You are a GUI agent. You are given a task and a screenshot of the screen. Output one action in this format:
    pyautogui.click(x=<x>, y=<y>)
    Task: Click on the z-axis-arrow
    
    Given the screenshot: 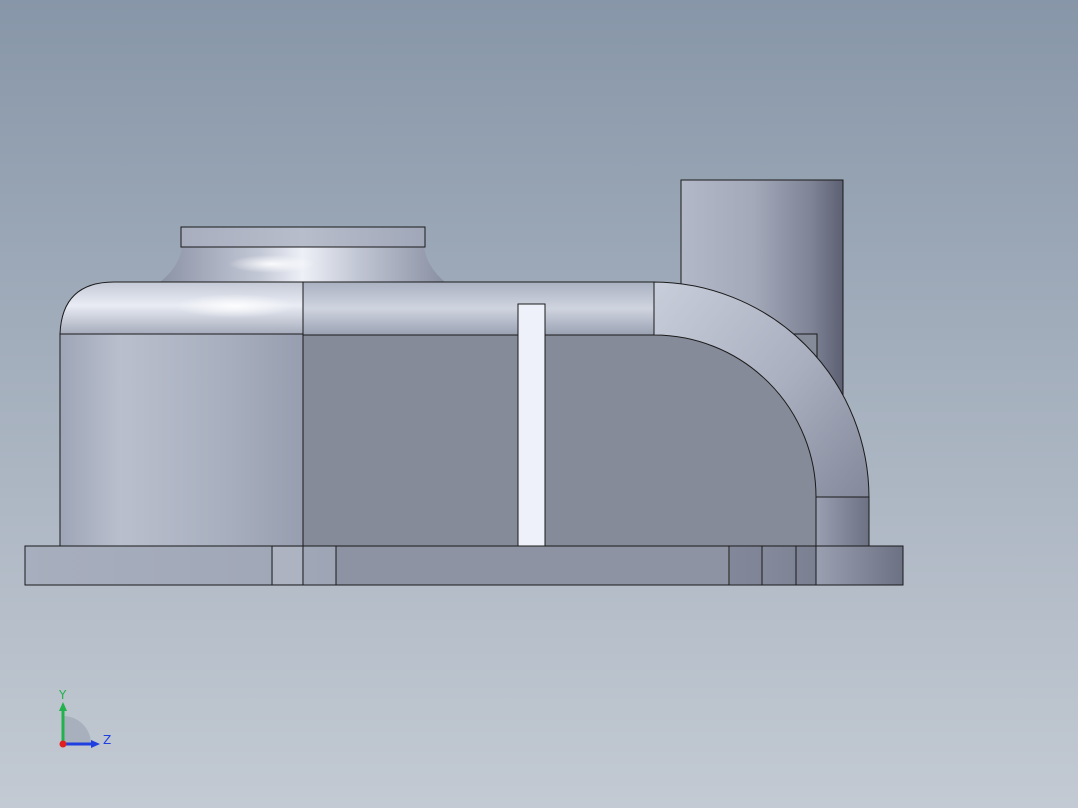 What is the action you would take?
    pyautogui.click(x=95, y=744)
    